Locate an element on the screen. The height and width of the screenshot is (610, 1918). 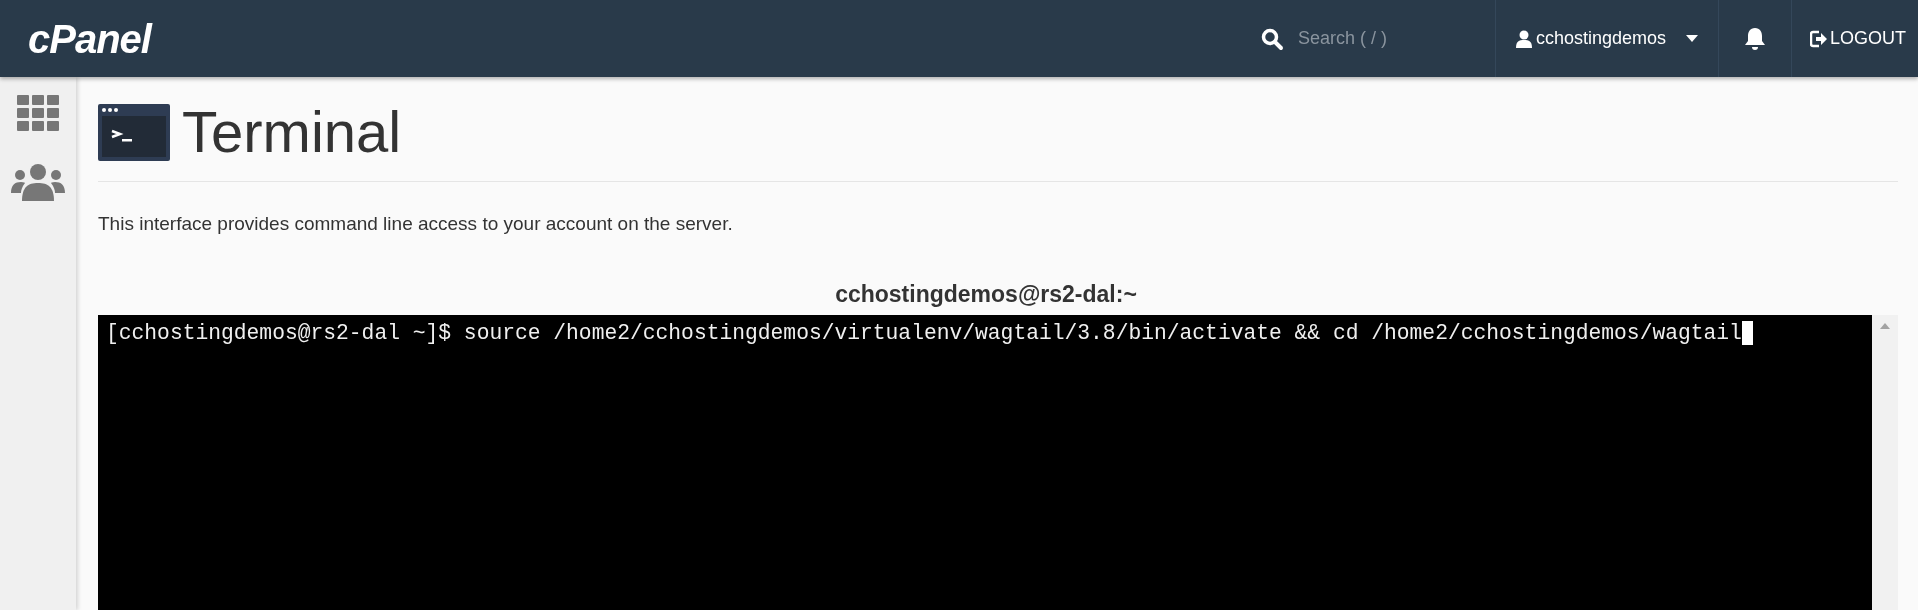
terminal-title: cchostingdemos@rs2-dal:~ is located at coordinates (986, 294).